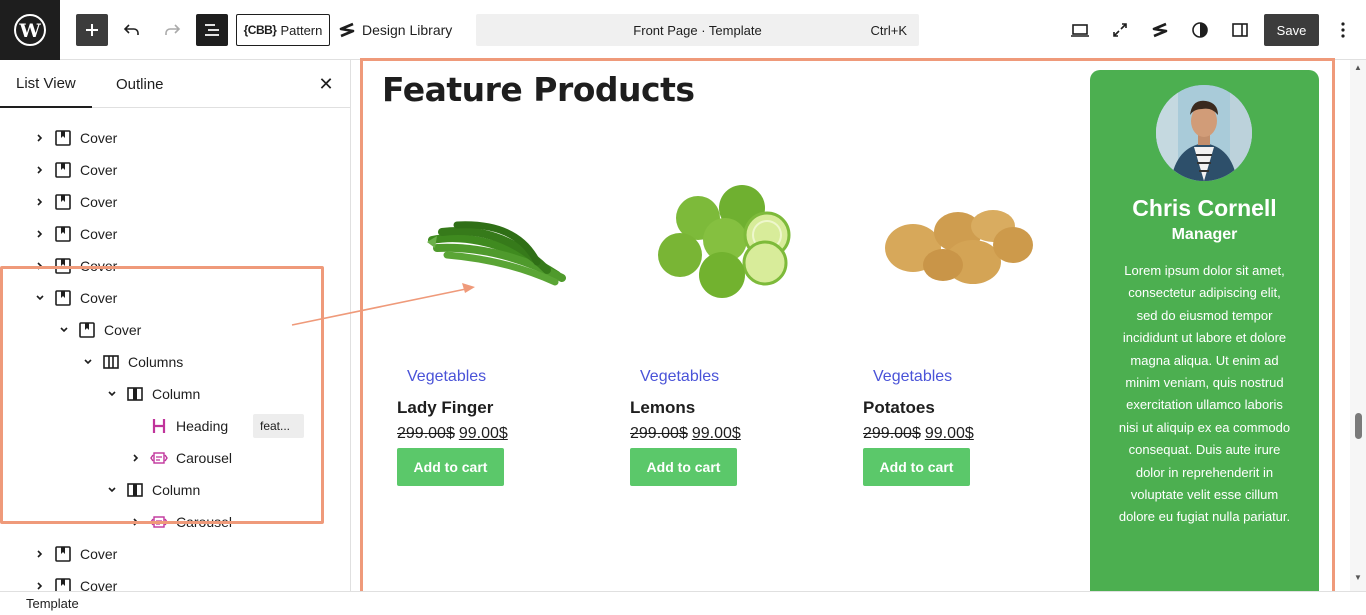  What do you see at coordinates (1358, 67) in the screenshot?
I see `scroll-up-icon: ▲` at bounding box center [1358, 67].